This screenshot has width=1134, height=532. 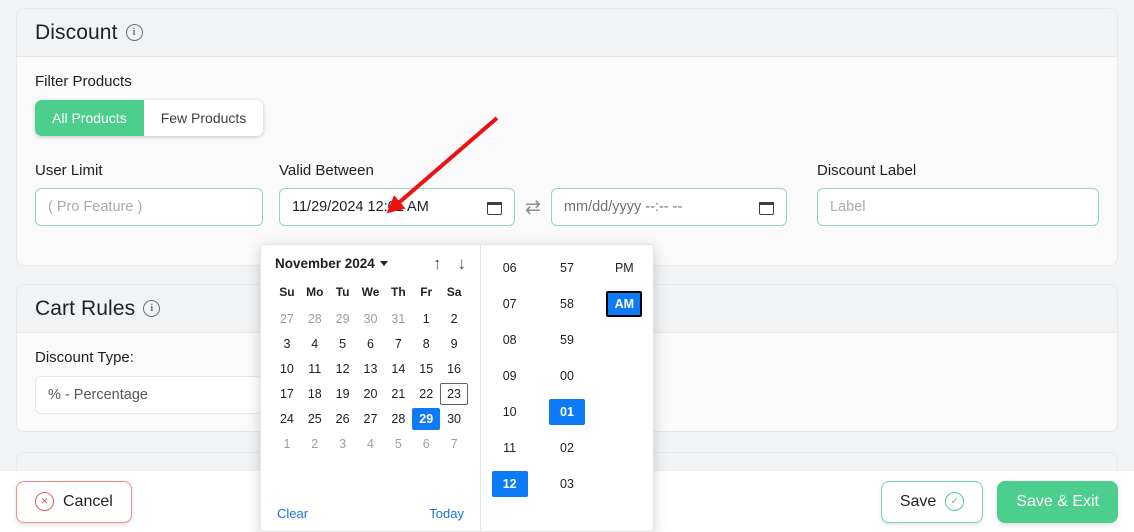 What do you see at coordinates (343, 394) in the screenshot?
I see `calendar-day: 19` at bounding box center [343, 394].